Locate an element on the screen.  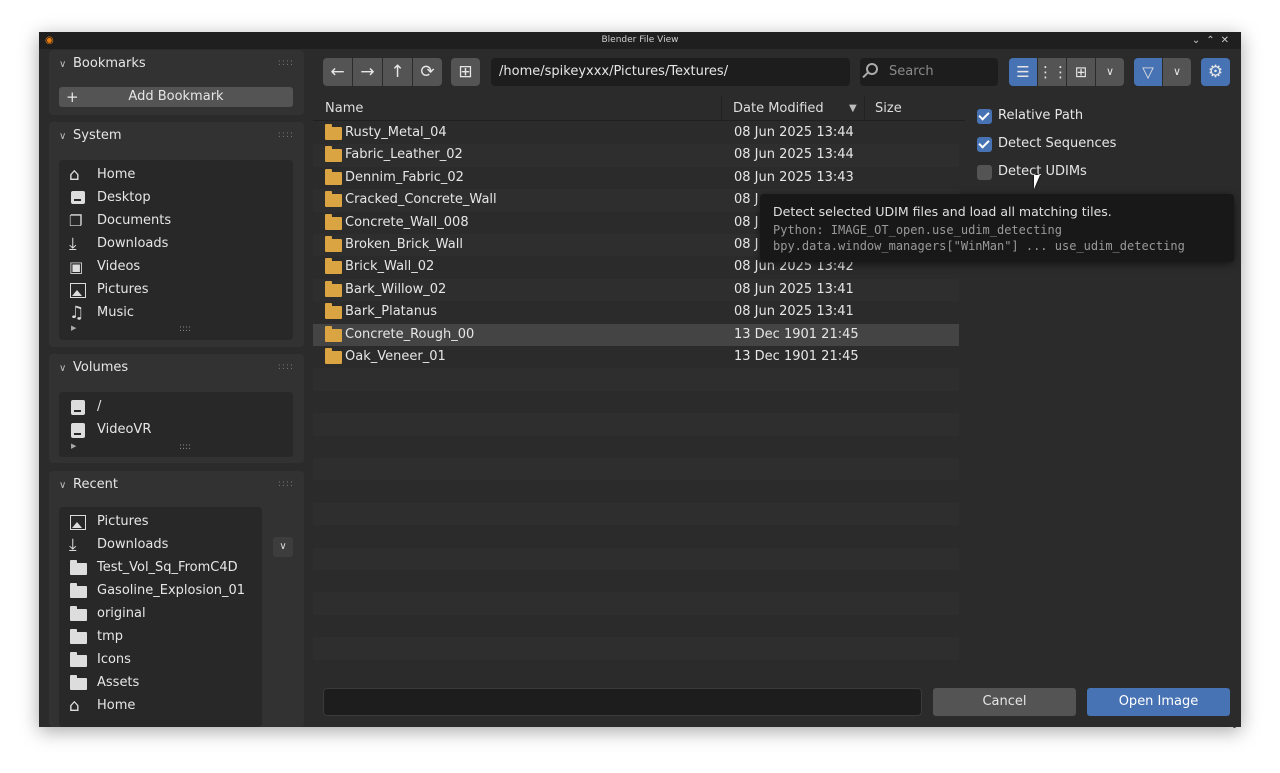
blender-logo-icon: ◉ is located at coordinates (49, 40).